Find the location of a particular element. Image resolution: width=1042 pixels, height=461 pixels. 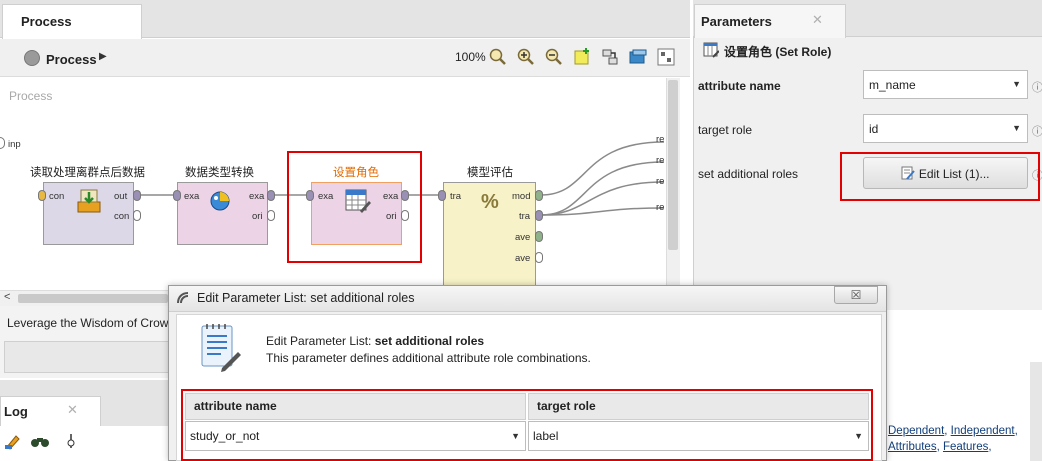

zoom-out-icon is located at coordinates (554, 57).